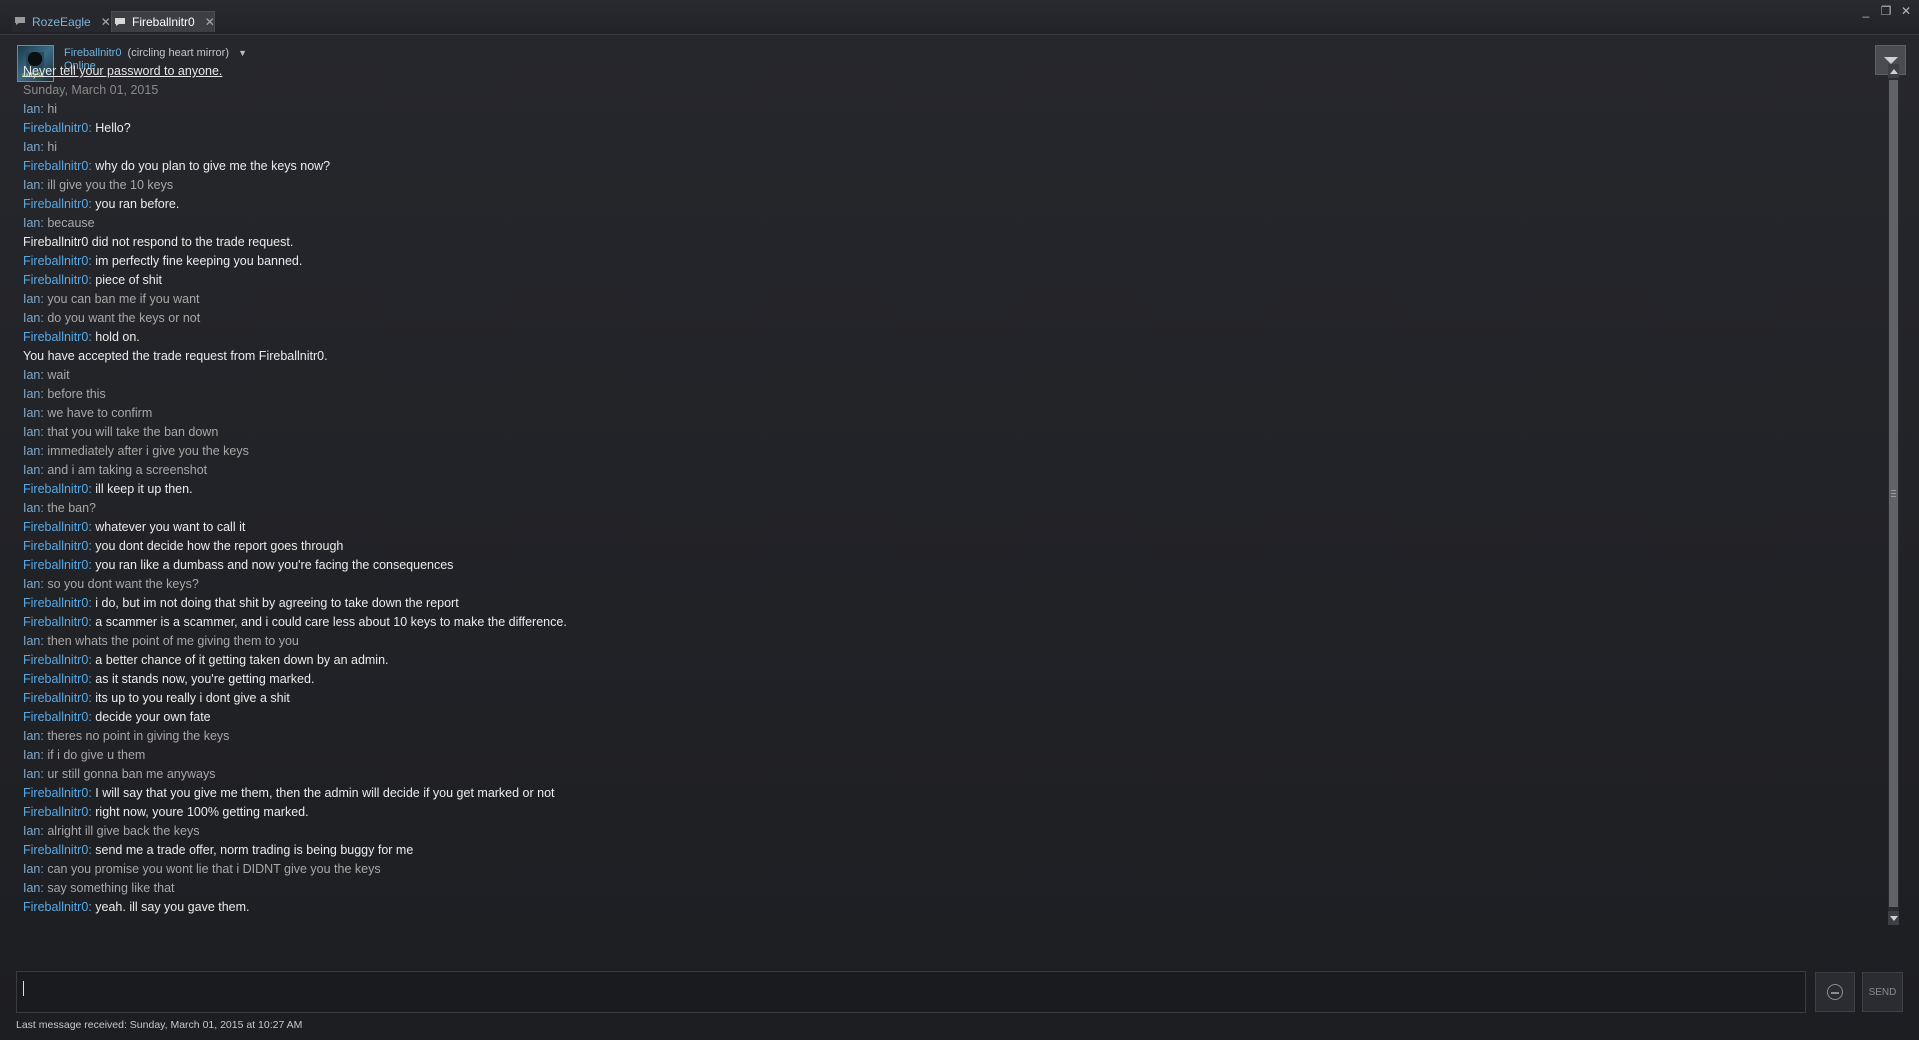  What do you see at coordinates (1882, 992) in the screenshot?
I see `send-button: SEND` at bounding box center [1882, 992].